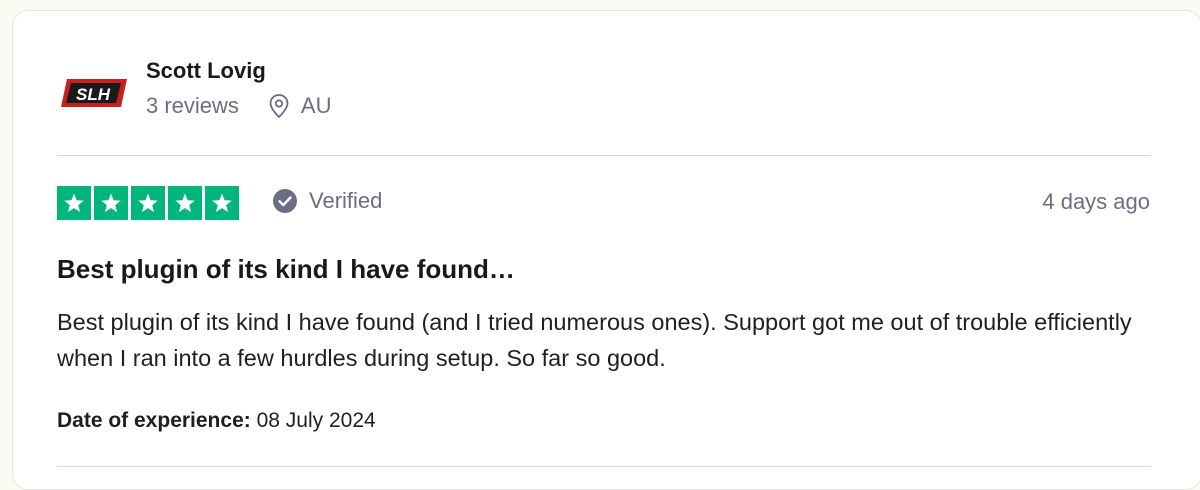 The width and height of the screenshot is (1200, 490). Describe the element at coordinates (1096, 202) in the screenshot. I see `review-date: 4 days ago` at that location.